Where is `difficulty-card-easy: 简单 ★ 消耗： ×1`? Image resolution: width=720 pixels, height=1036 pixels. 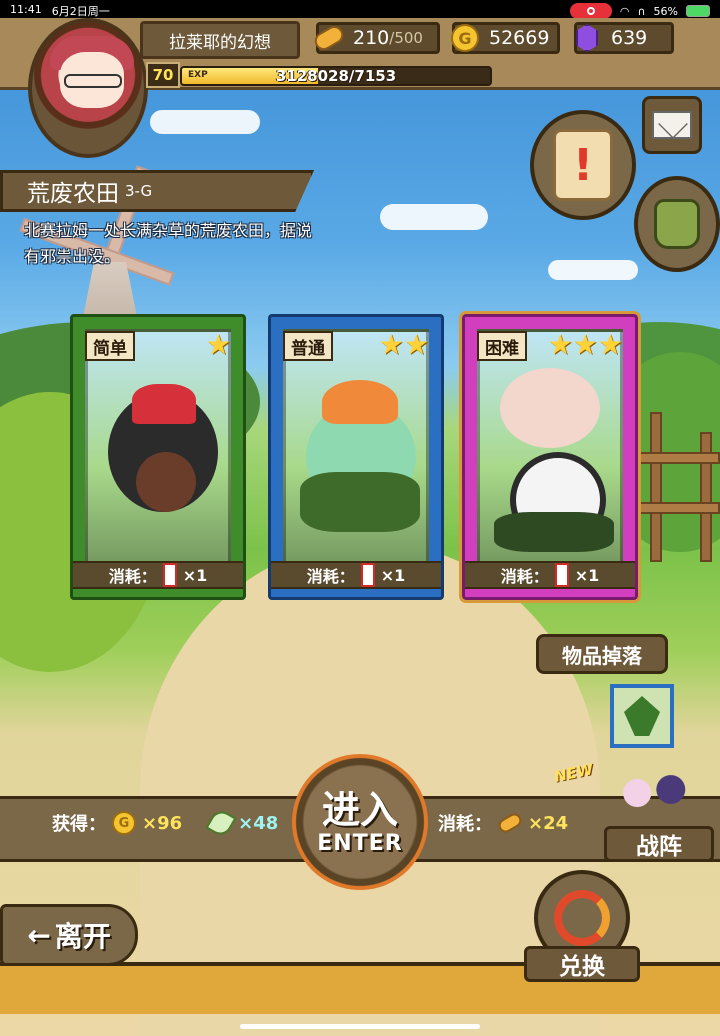
difficulty-card-easy: 简单 ★ 消耗： ×1 is located at coordinates (158, 457).